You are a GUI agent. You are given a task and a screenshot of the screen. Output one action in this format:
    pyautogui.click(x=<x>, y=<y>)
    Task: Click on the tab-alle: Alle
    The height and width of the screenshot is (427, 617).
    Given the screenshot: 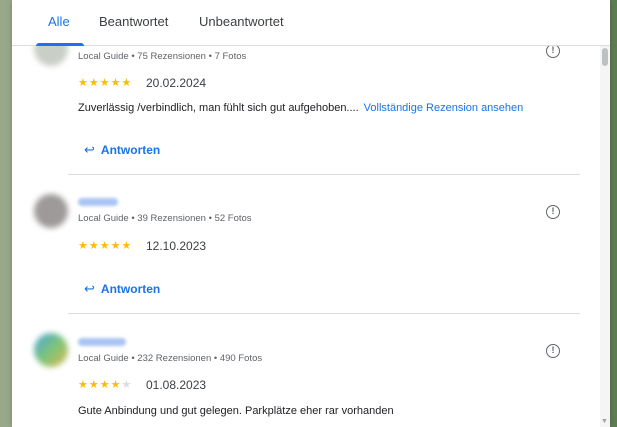 What is the action you would take?
    pyautogui.click(x=59, y=21)
    